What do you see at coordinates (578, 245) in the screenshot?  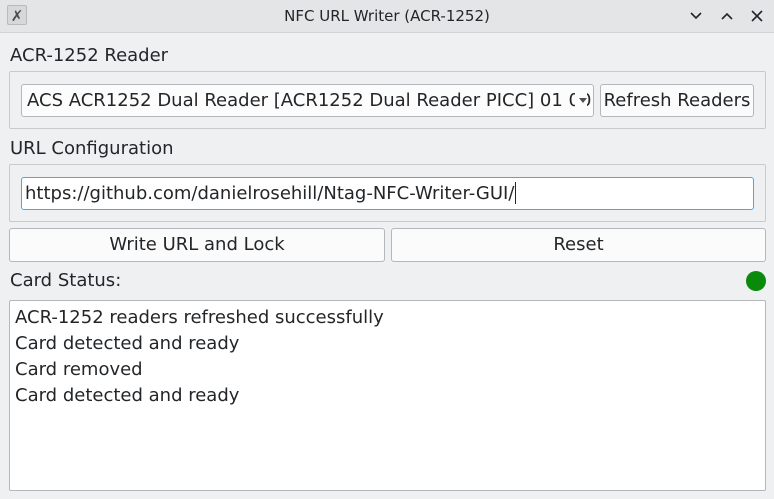 I see `reset-button: Reset` at bounding box center [578, 245].